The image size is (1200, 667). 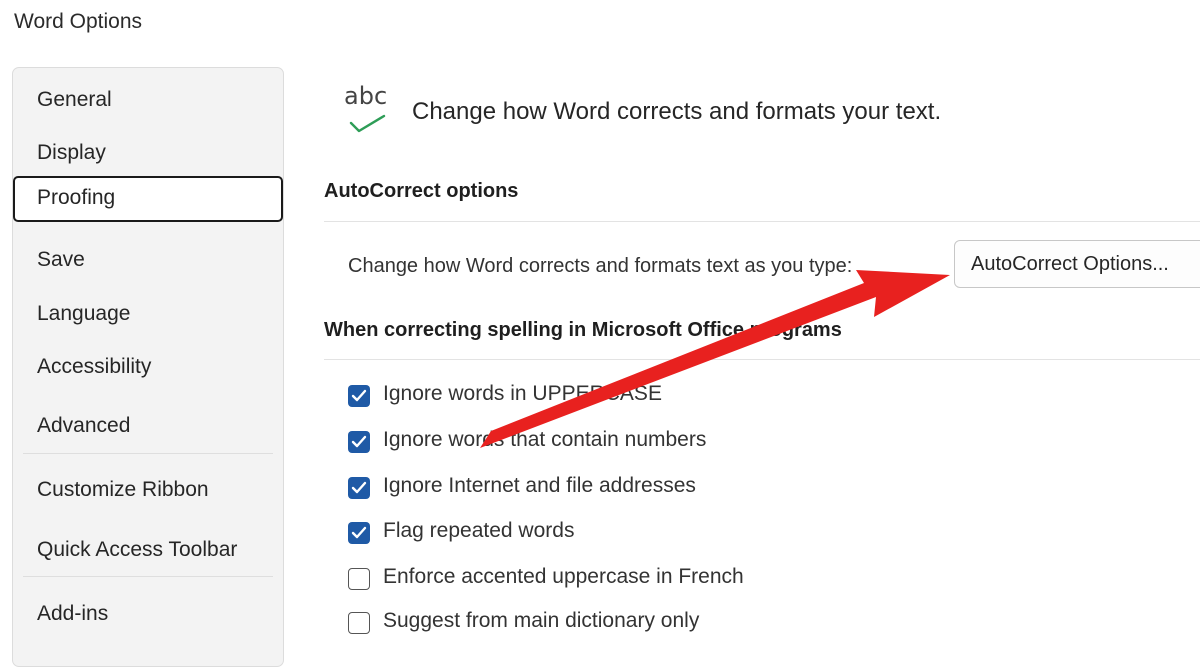 What do you see at coordinates (84, 313) in the screenshot?
I see `sidebar-item-label: Language` at bounding box center [84, 313].